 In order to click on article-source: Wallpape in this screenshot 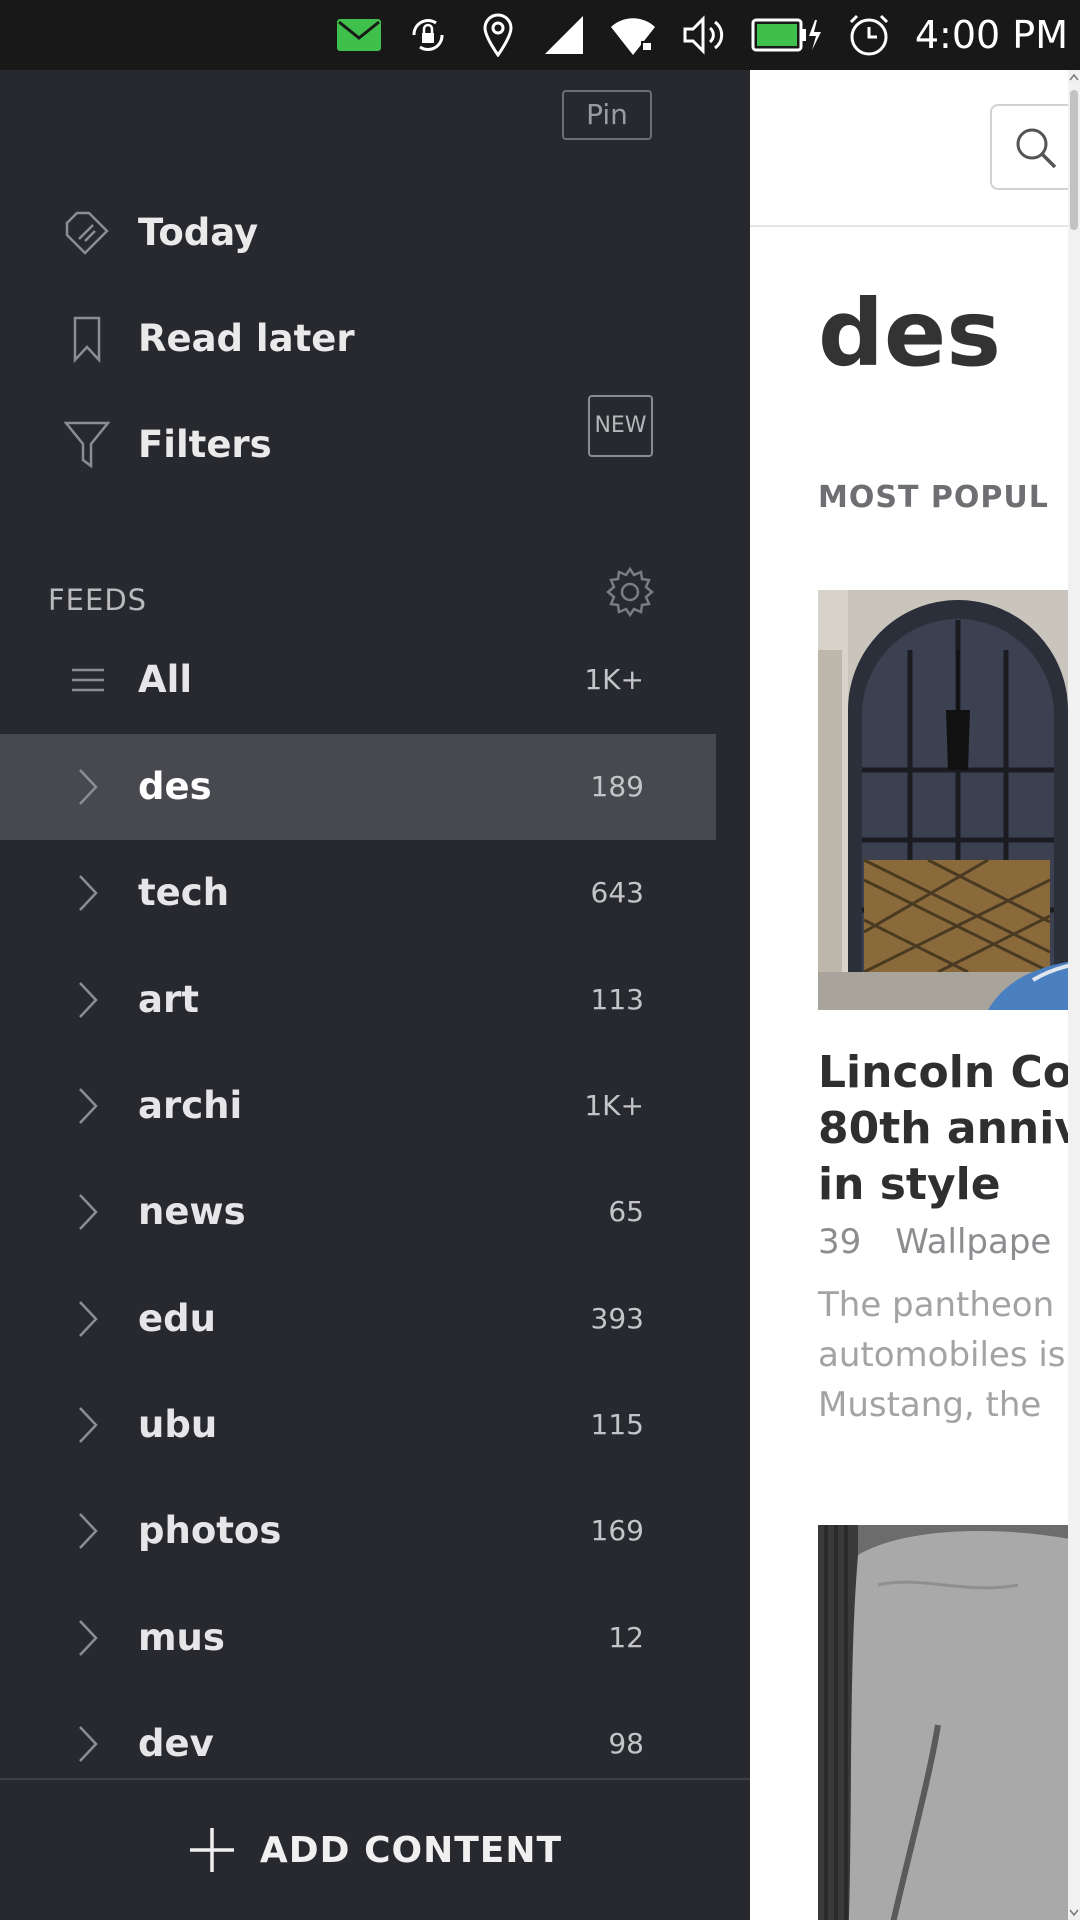, I will do `click(973, 1242)`.